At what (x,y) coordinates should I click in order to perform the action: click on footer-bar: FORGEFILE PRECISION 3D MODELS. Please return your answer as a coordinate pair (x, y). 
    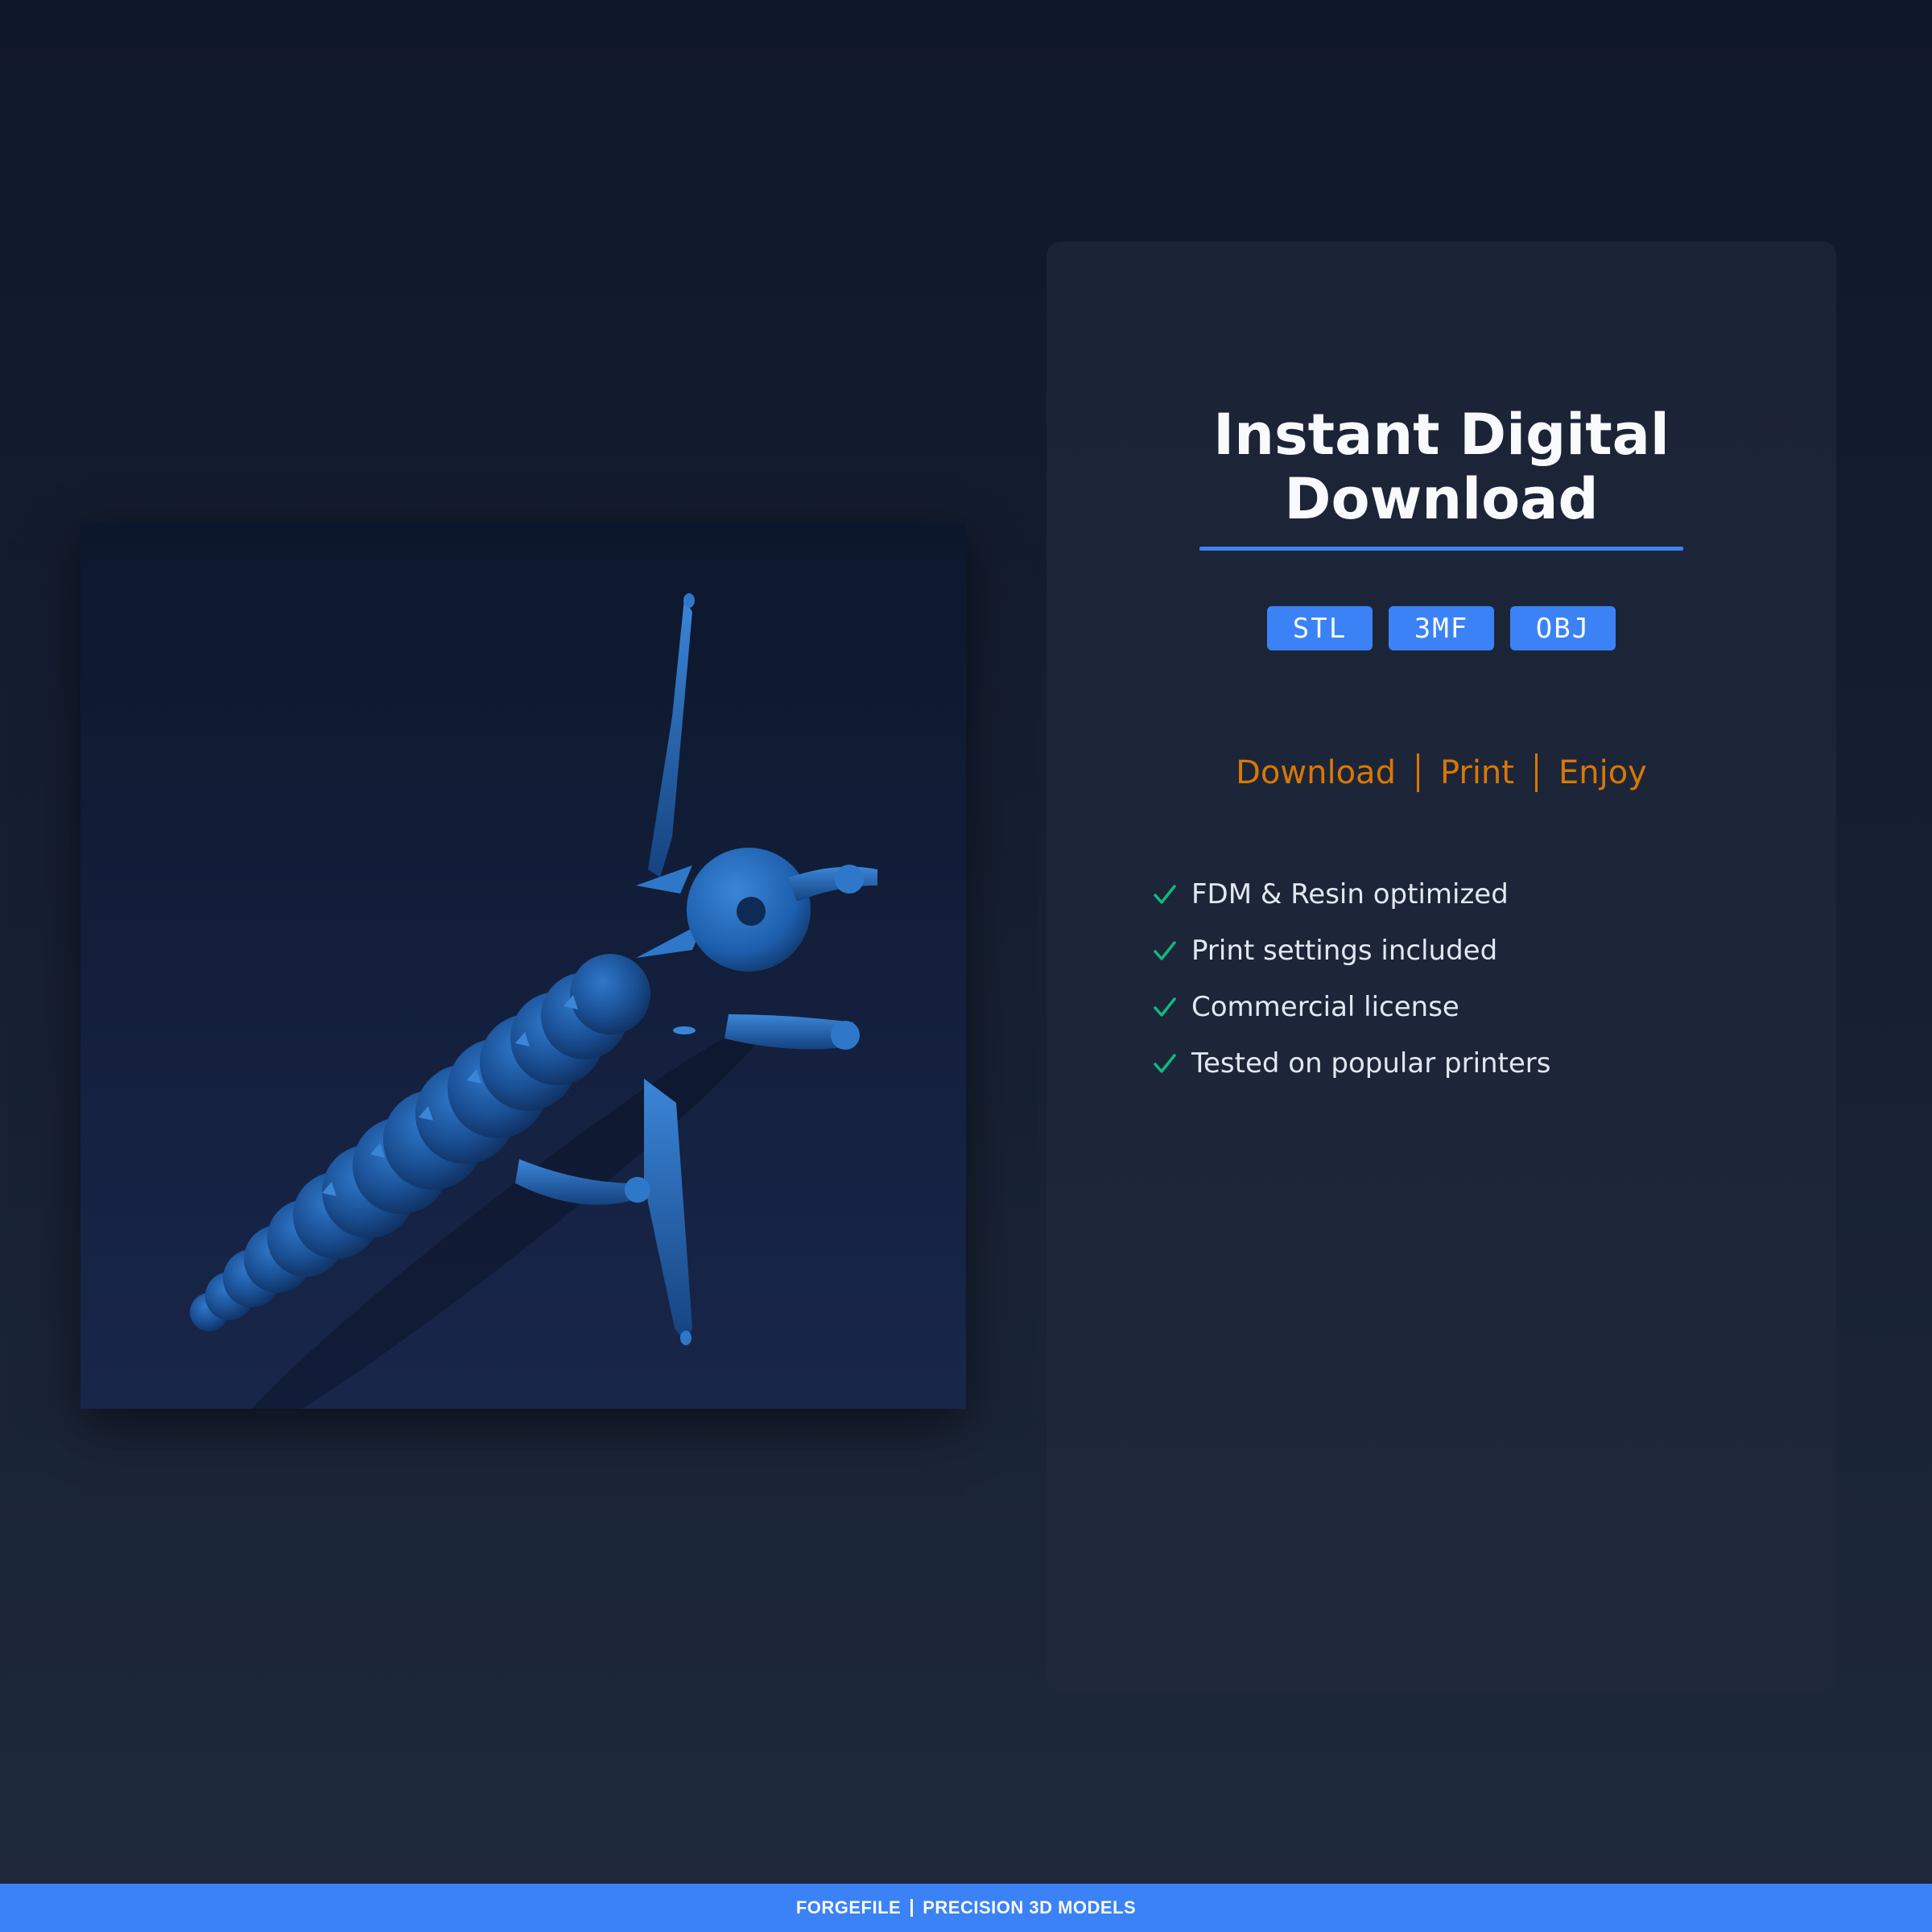
    Looking at the image, I should click on (966, 1908).